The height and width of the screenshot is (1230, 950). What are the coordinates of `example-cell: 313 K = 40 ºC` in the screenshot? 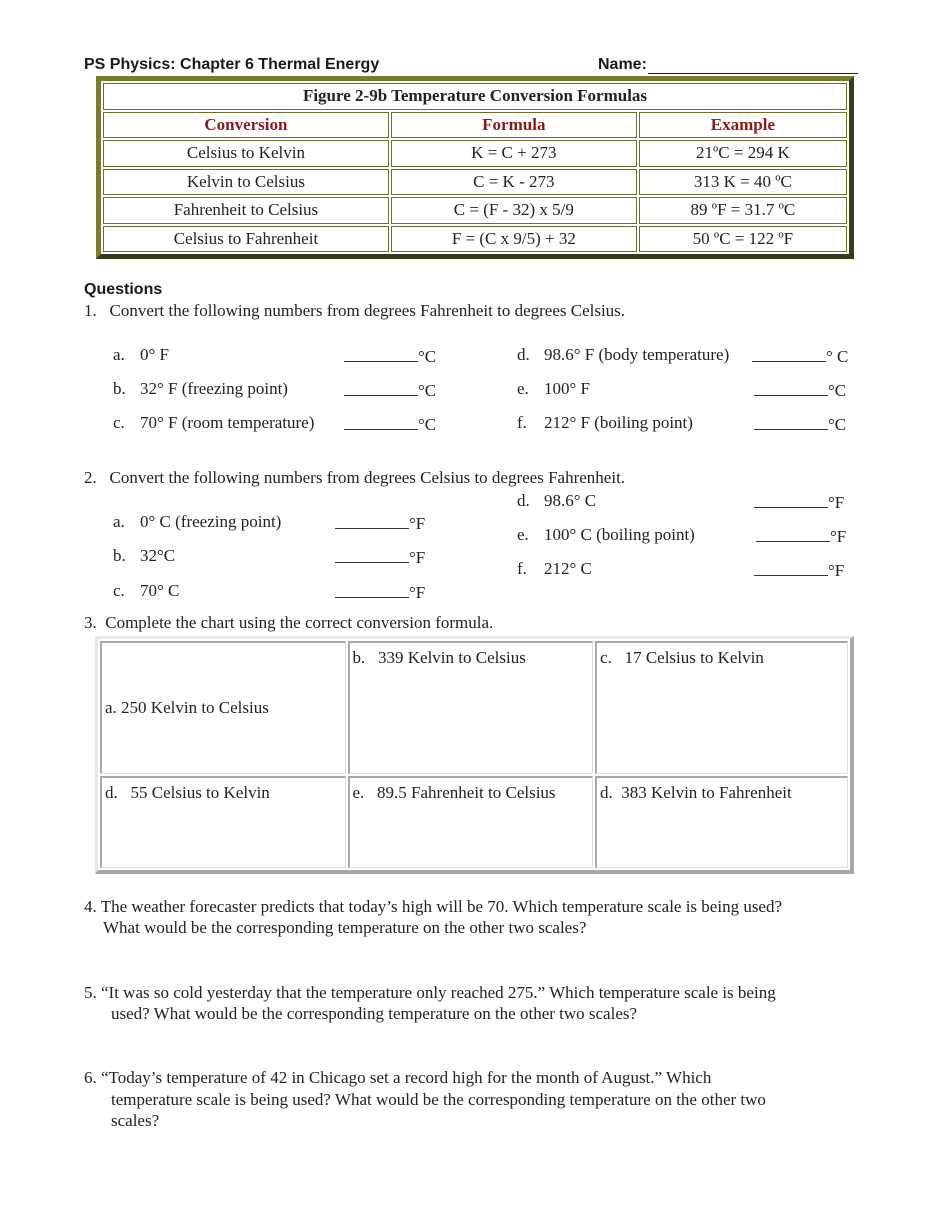 It's located at (742, 181).